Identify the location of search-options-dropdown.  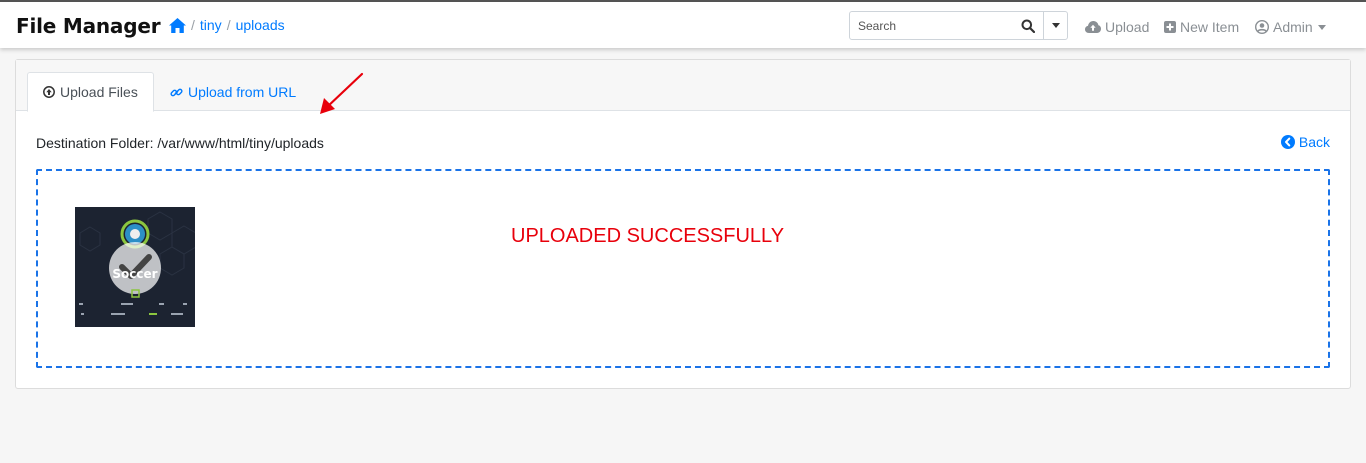
(1055, 25).